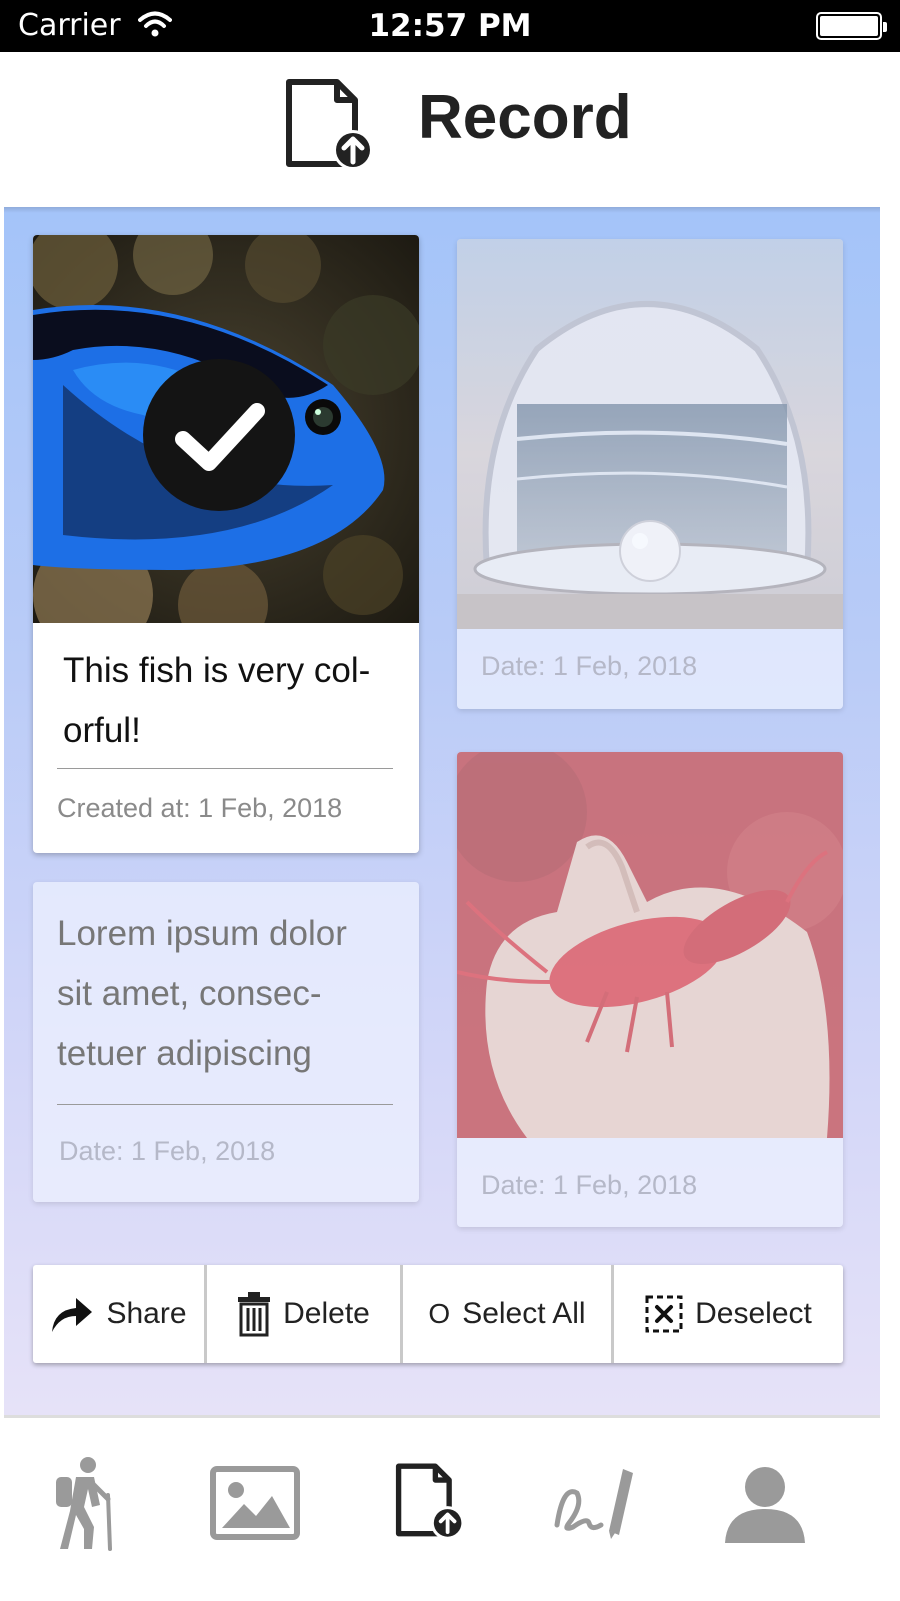 This screenshot has height=1601, width=900. Describe the element at coordinates (753, 1313) in the screenshot. I see `deselect-label: Deselect` at that location.